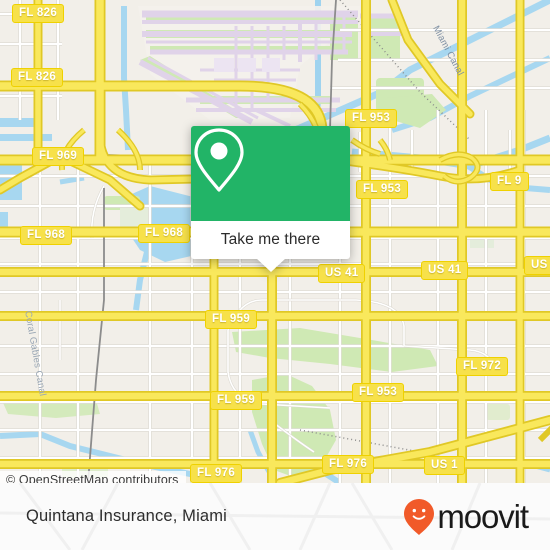 This screenshot has height=550, width=550. I want to click on moovit-logo: moovit, so click(466, 516).